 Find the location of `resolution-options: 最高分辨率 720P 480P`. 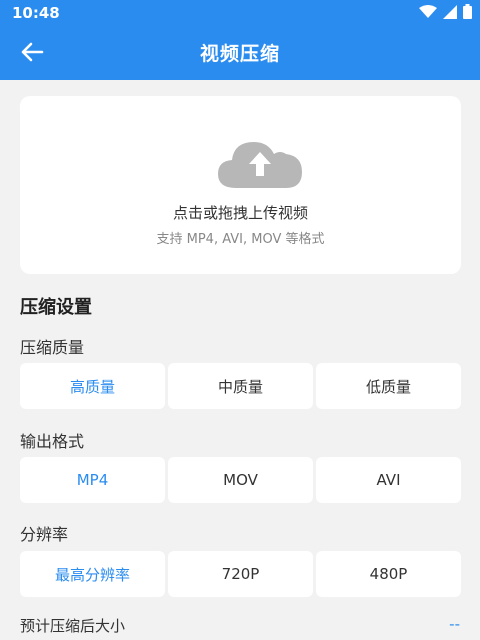

resolution-options: 最高分辨率 720P 480P is located at coordinates (240, 574).